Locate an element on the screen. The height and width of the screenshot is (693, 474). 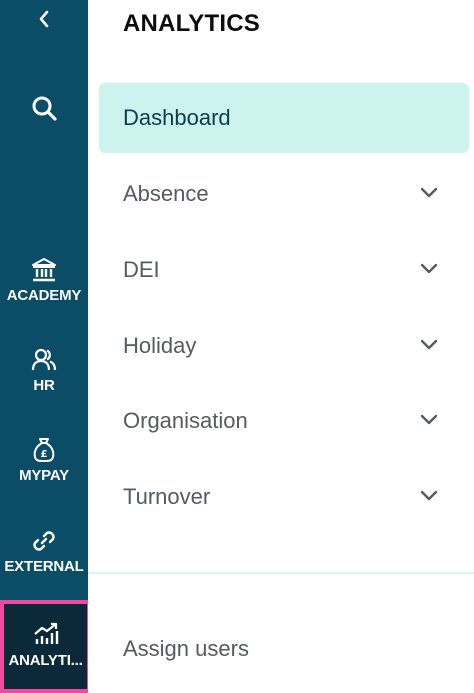
nav-item-label: Absence is located at coordinates (166, 193).